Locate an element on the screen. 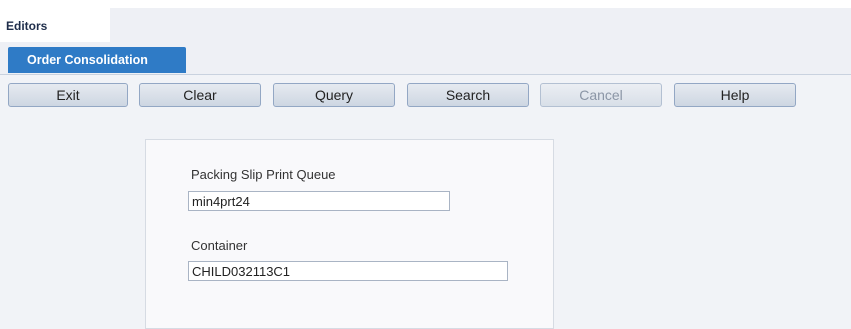 This screenshot has width=851, height=329. query-button: Query is located at coordinates (334, 95).